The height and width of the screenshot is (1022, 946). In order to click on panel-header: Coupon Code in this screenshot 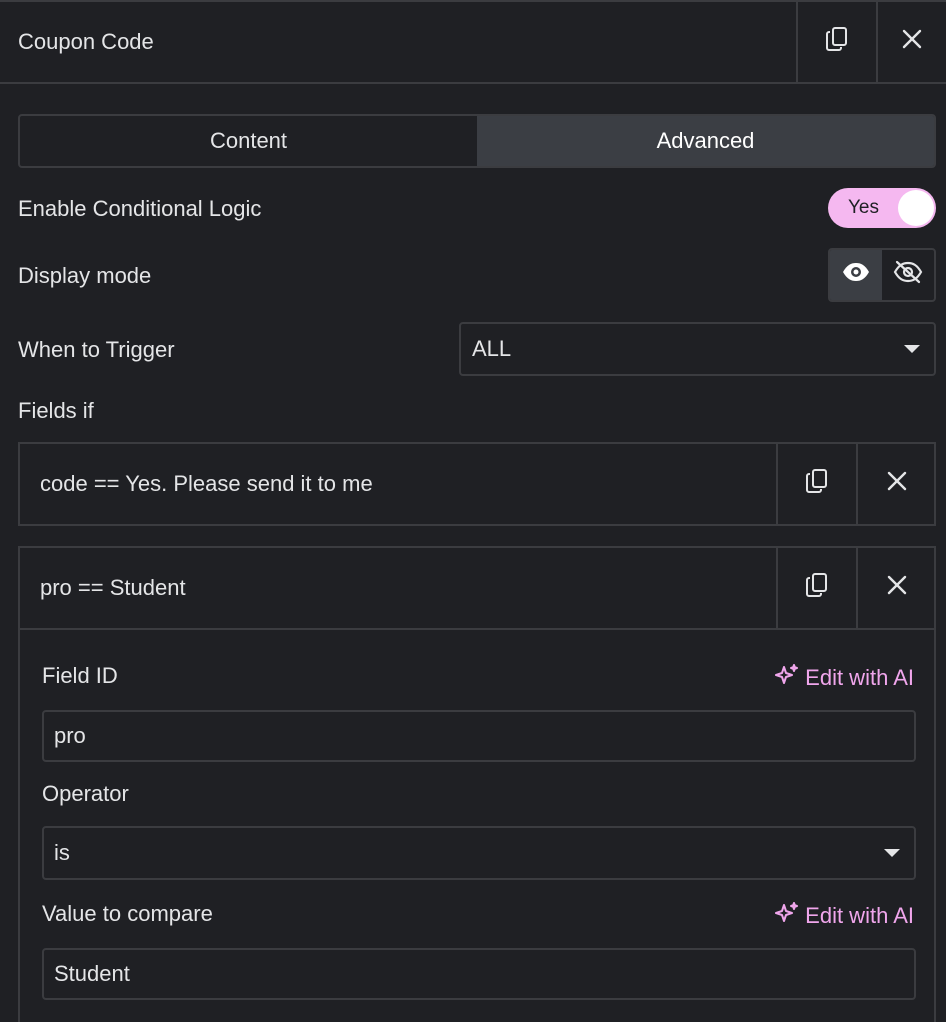, I will do `click(473, 42)`.